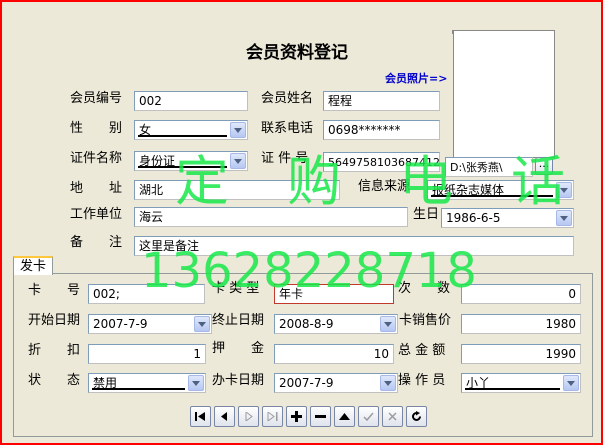 The image size is (603, 445). What do you see at coordinates (238, 348) in the screenshot?
I see `deposit-label: 押 金` at bounding box center [238, 348].